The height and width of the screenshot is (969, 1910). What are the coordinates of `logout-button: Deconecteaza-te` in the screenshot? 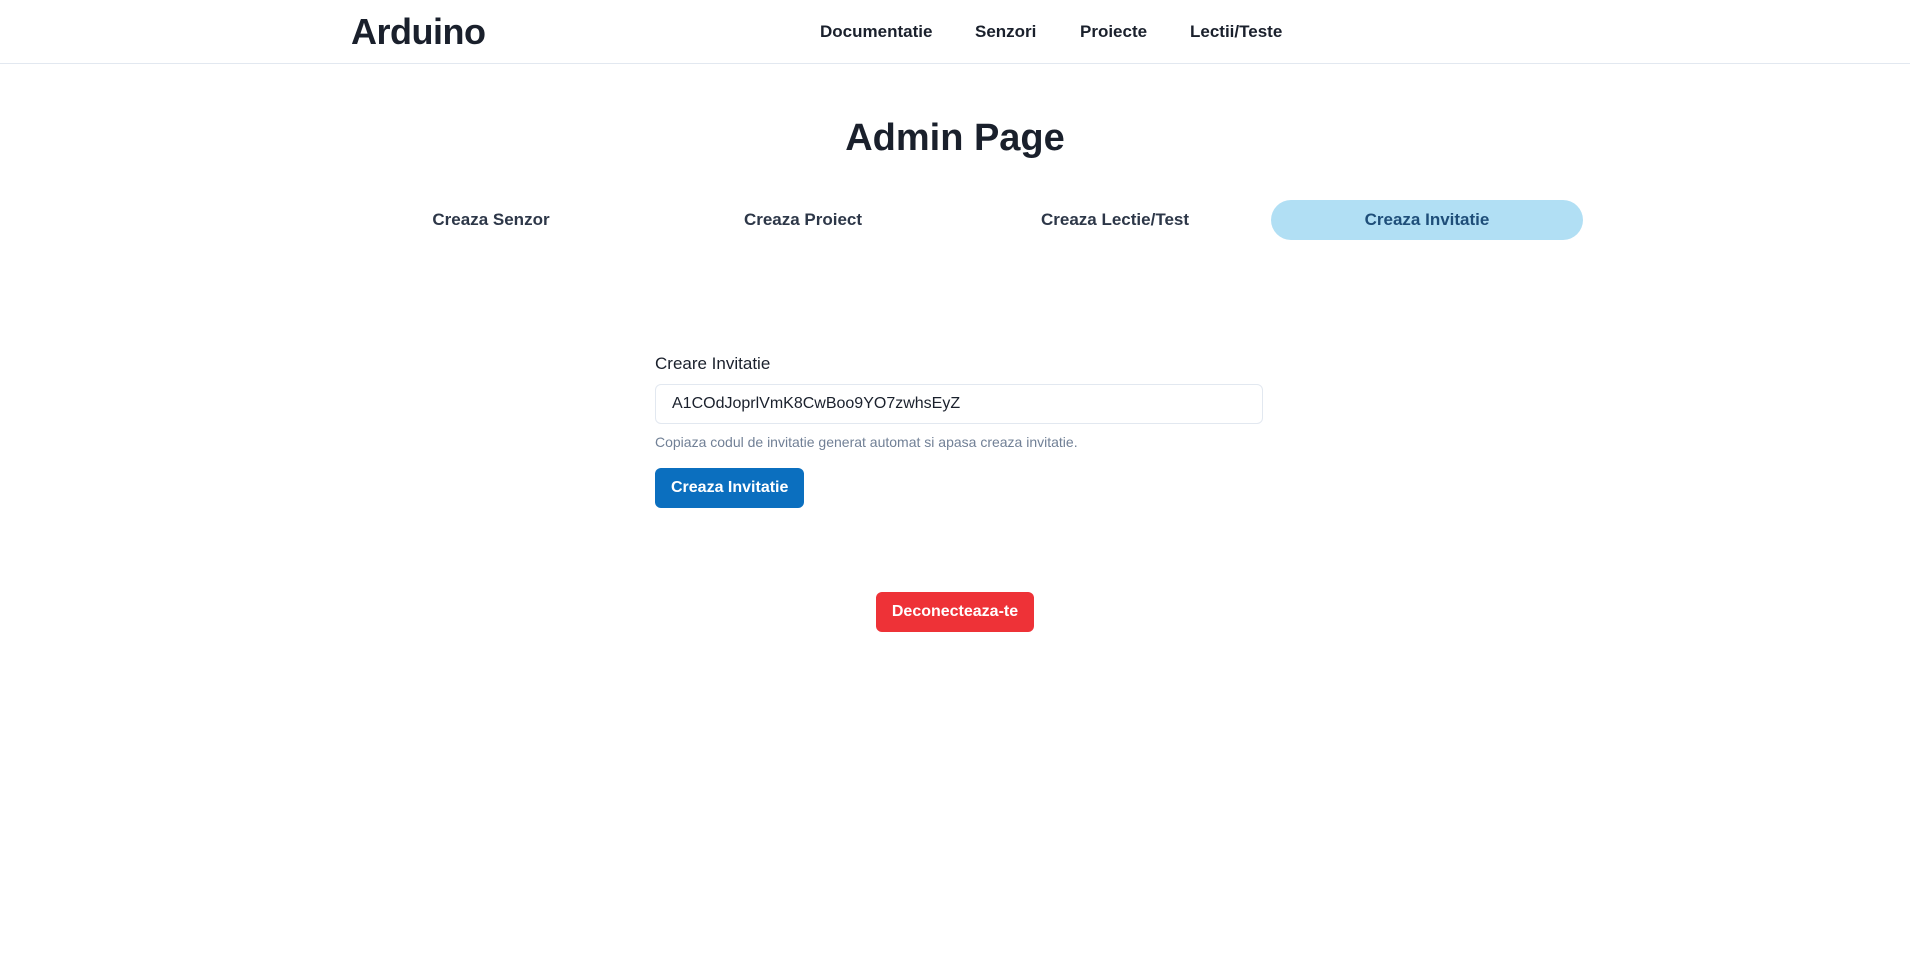 It's located at (955, 612).